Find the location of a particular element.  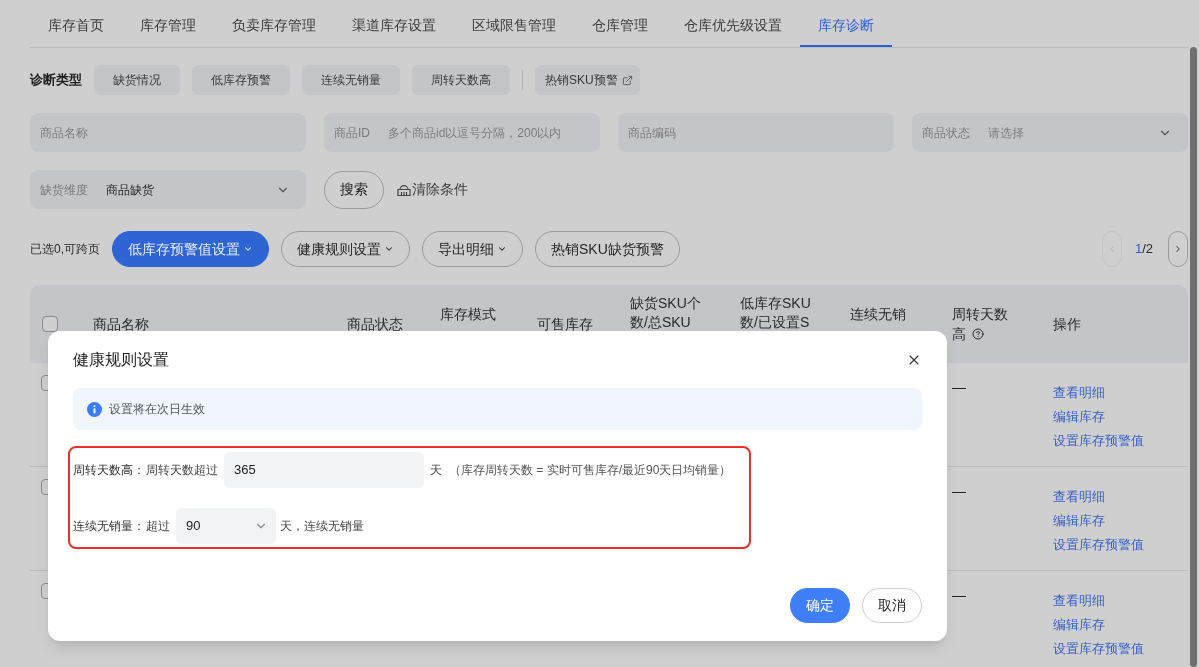

column-header: 操作 is located at coordinates (1067, 324).